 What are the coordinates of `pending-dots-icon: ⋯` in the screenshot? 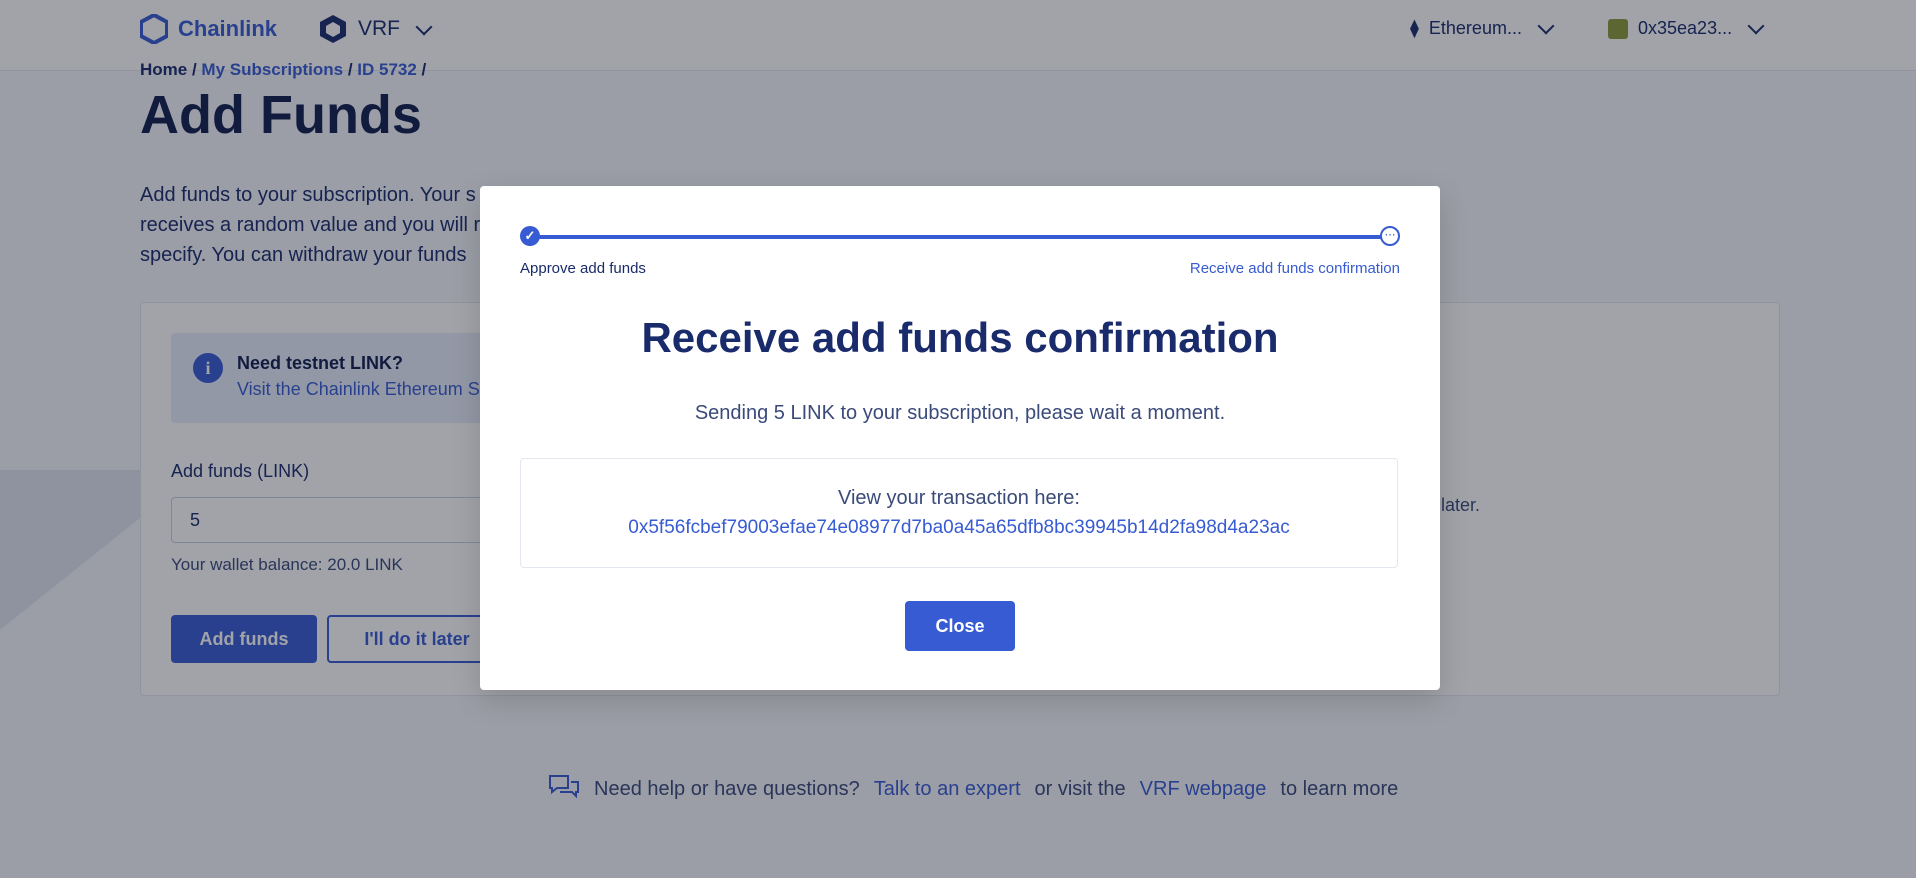 It's located at (1390, 236).